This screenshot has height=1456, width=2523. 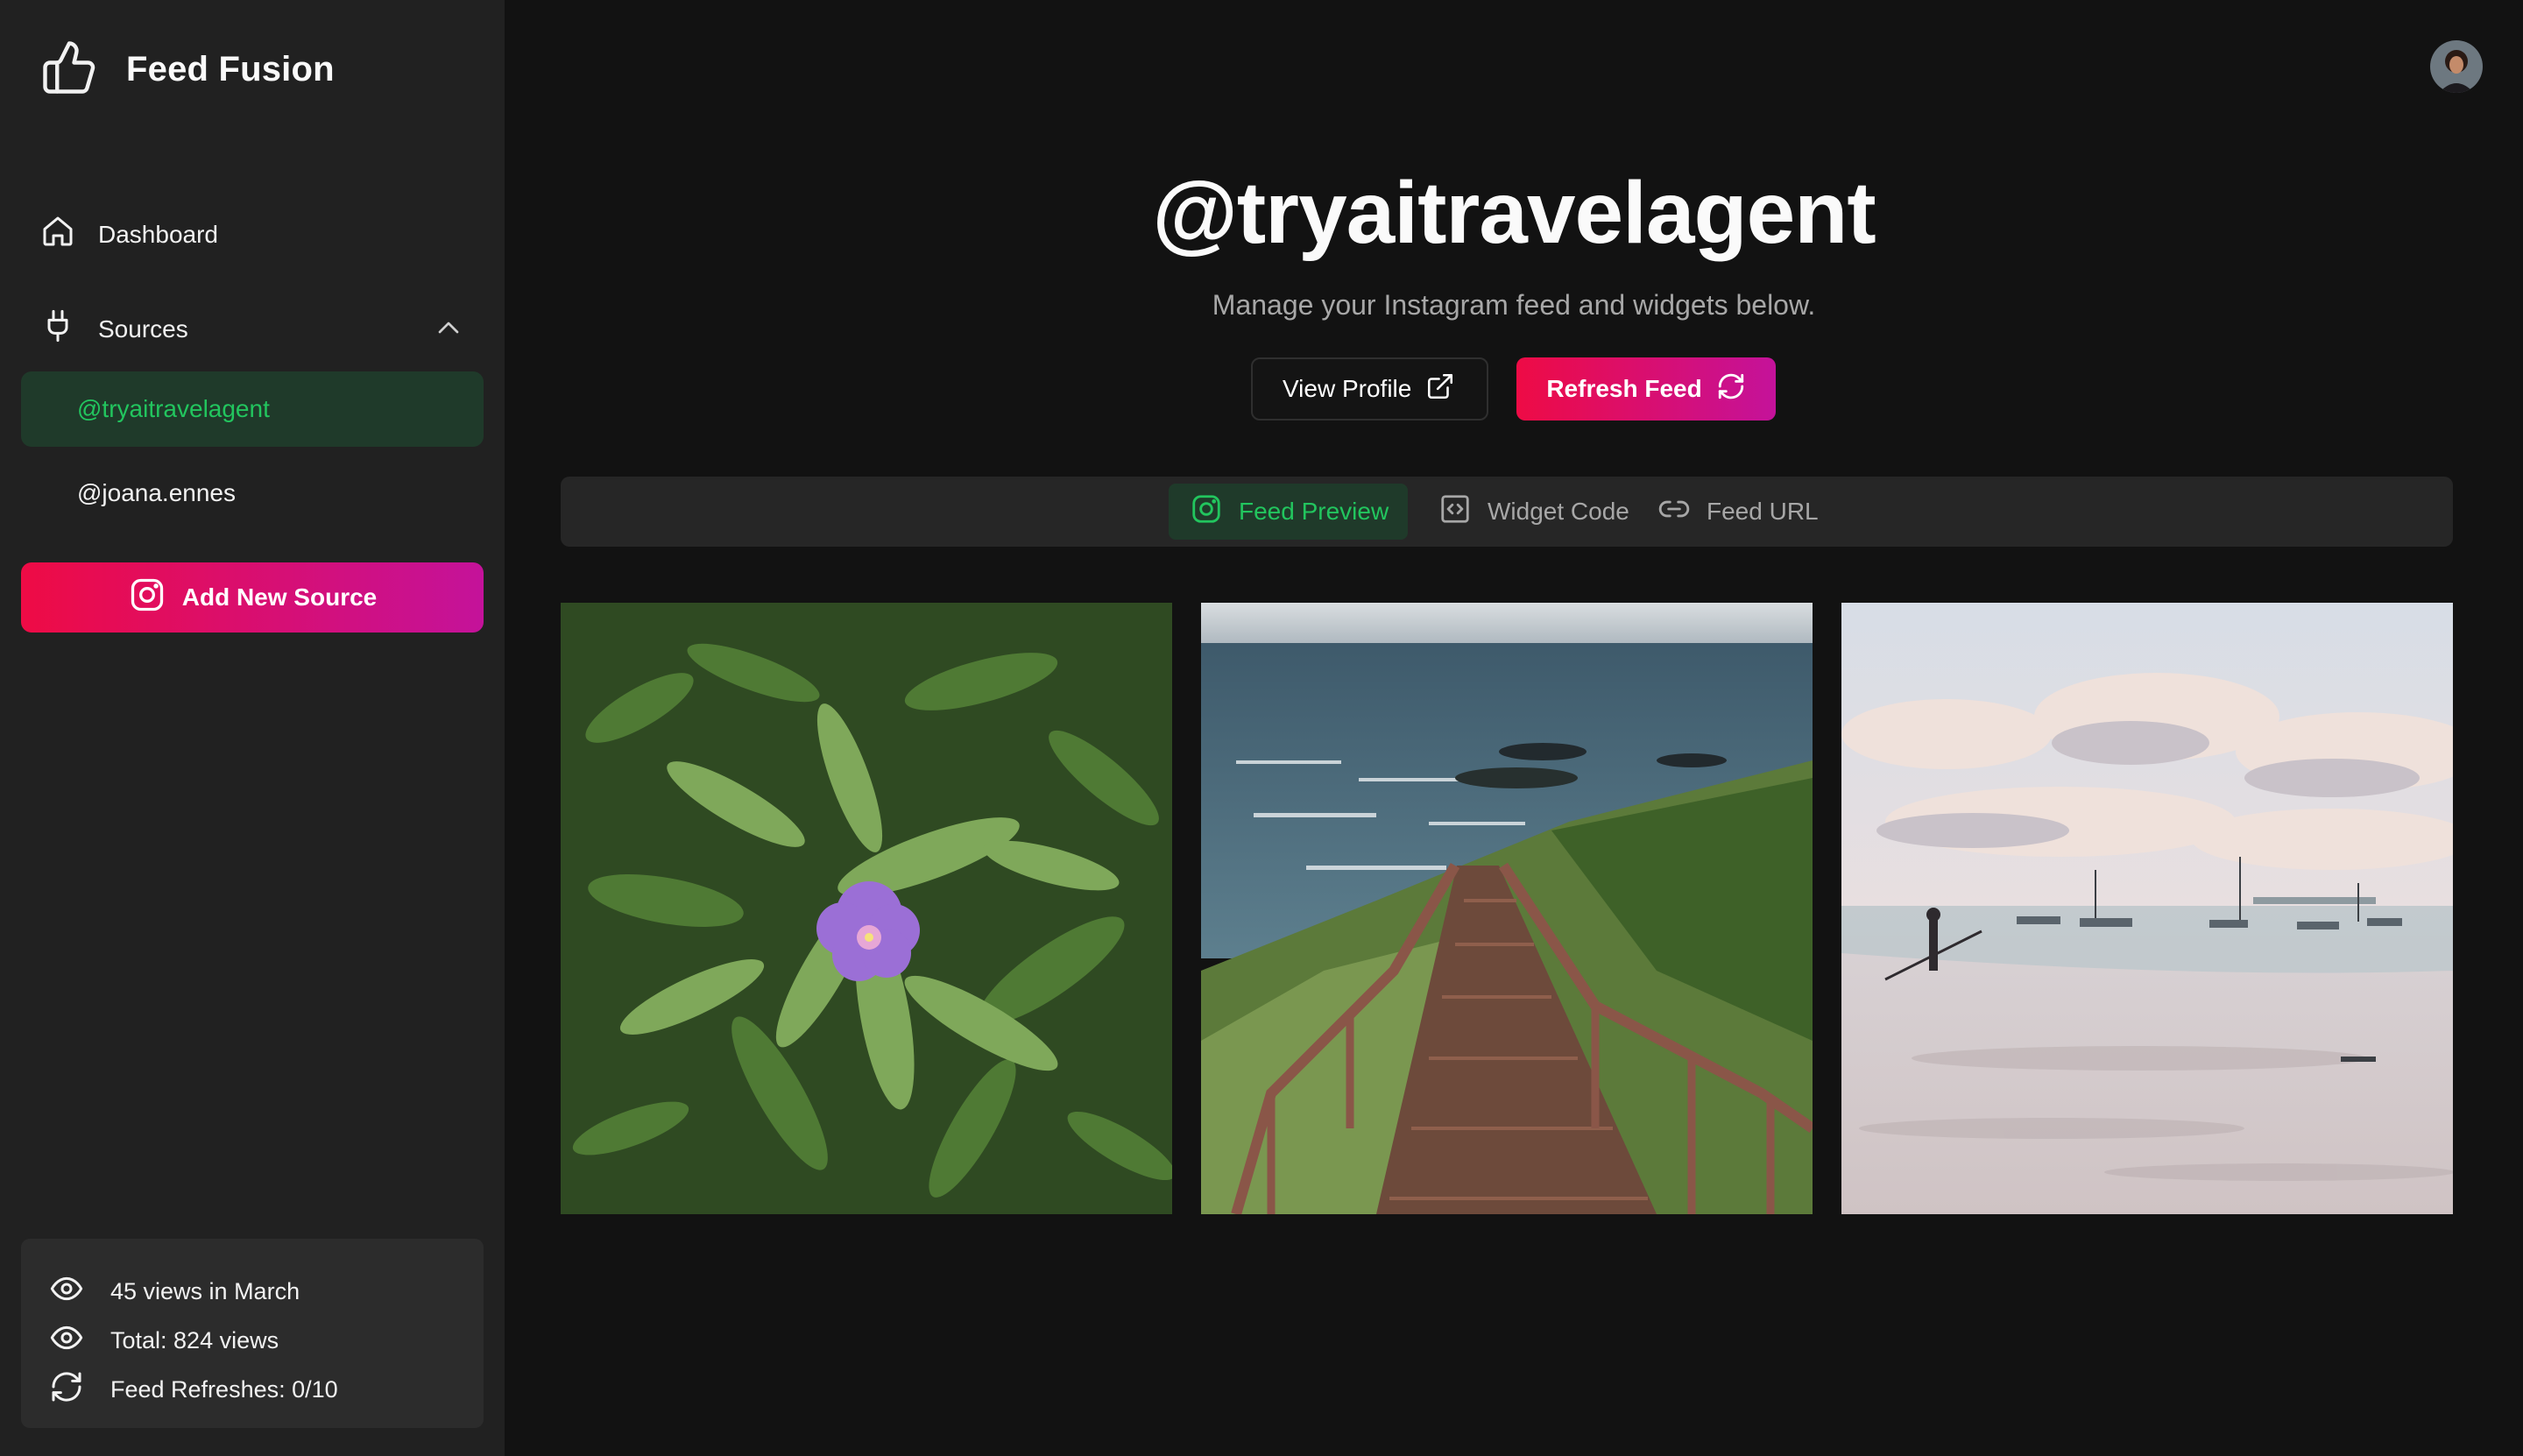 I want to click on tab-label: Feed URL, so click(x=1763, y=511).